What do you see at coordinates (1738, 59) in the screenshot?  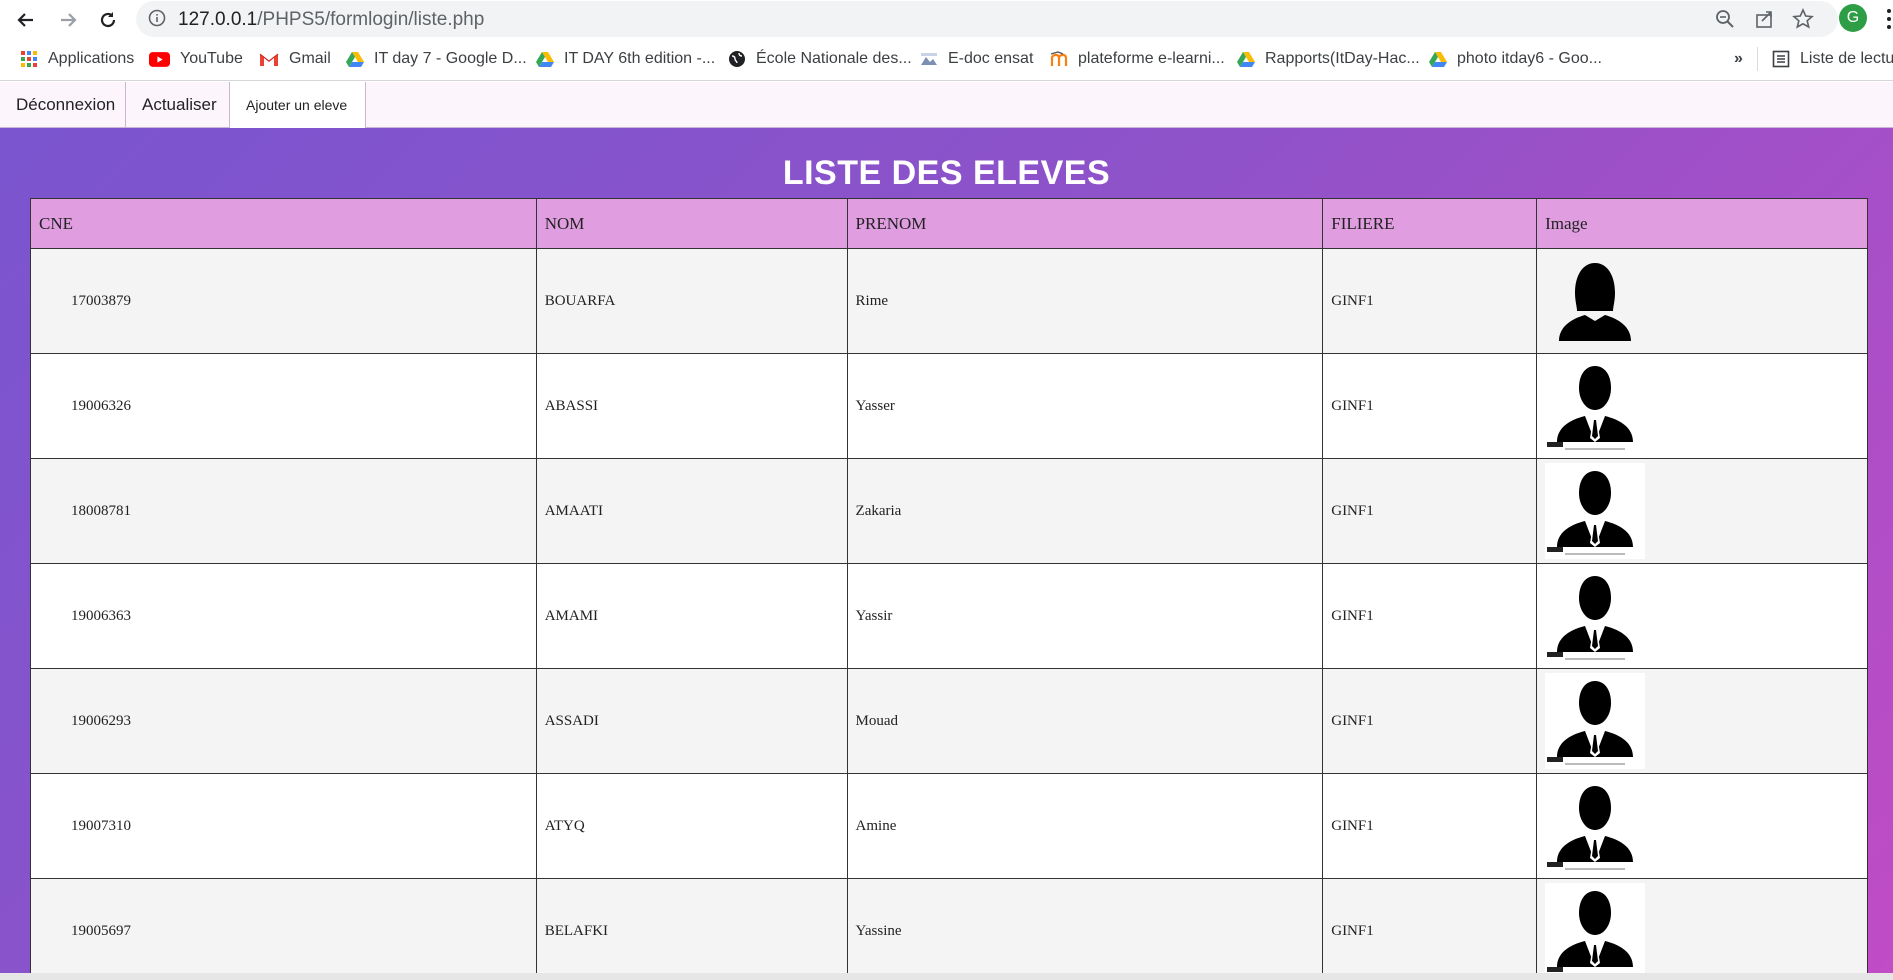 I see `bookmarks-overflow-button: »` at bounding box center [1738, 59].